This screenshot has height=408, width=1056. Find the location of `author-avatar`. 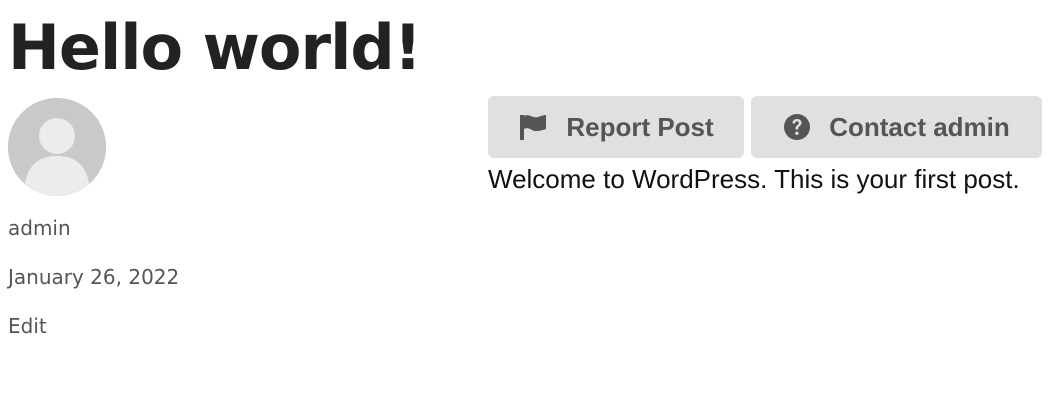

author-avatar is located at coordinates (57, 147).